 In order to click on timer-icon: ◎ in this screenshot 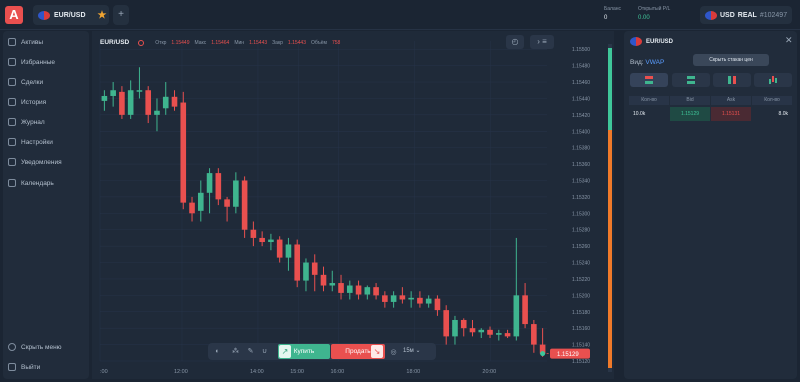, I will do `click(393, 352)`.